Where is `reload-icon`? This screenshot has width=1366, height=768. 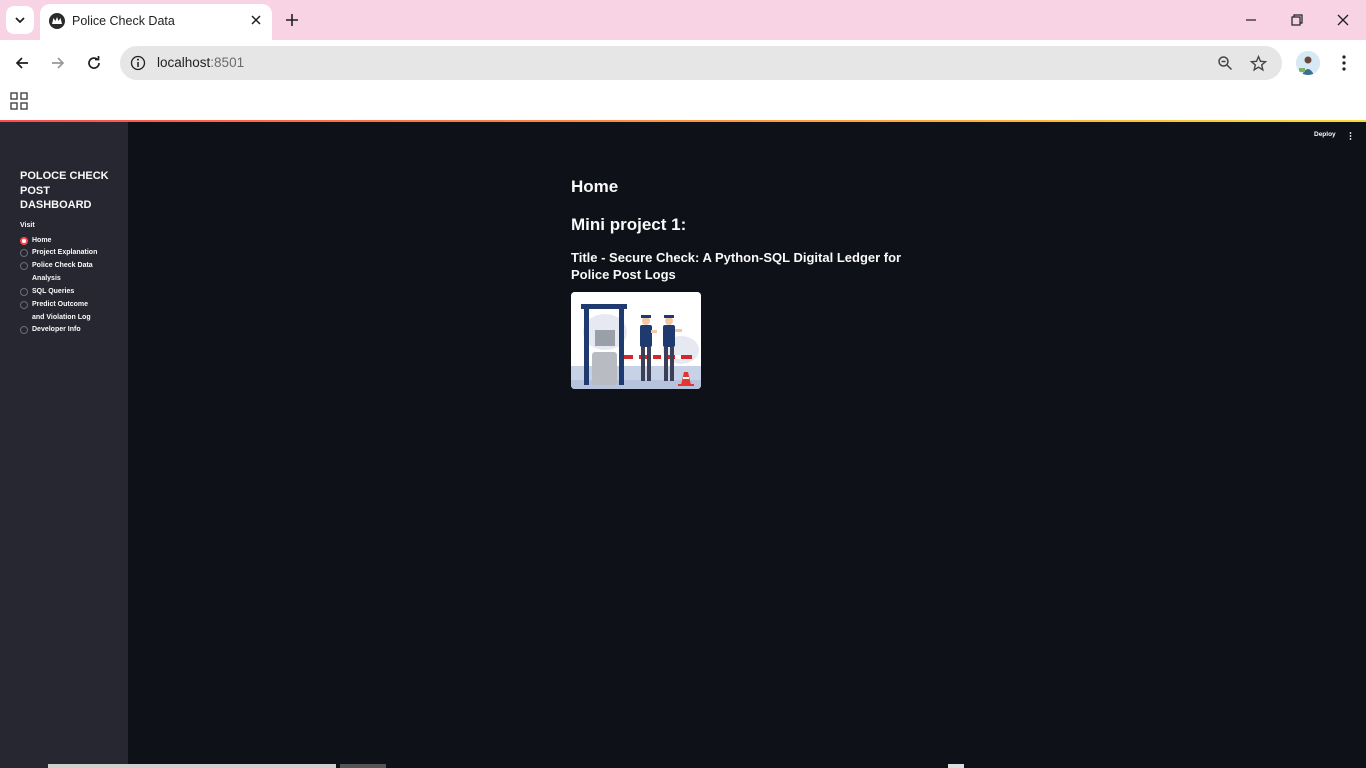
reload-icon is located at coordinates (94, 62).